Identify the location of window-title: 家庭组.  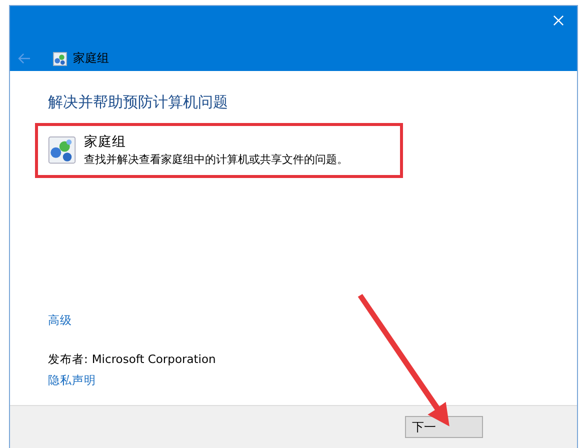
(91, 58).